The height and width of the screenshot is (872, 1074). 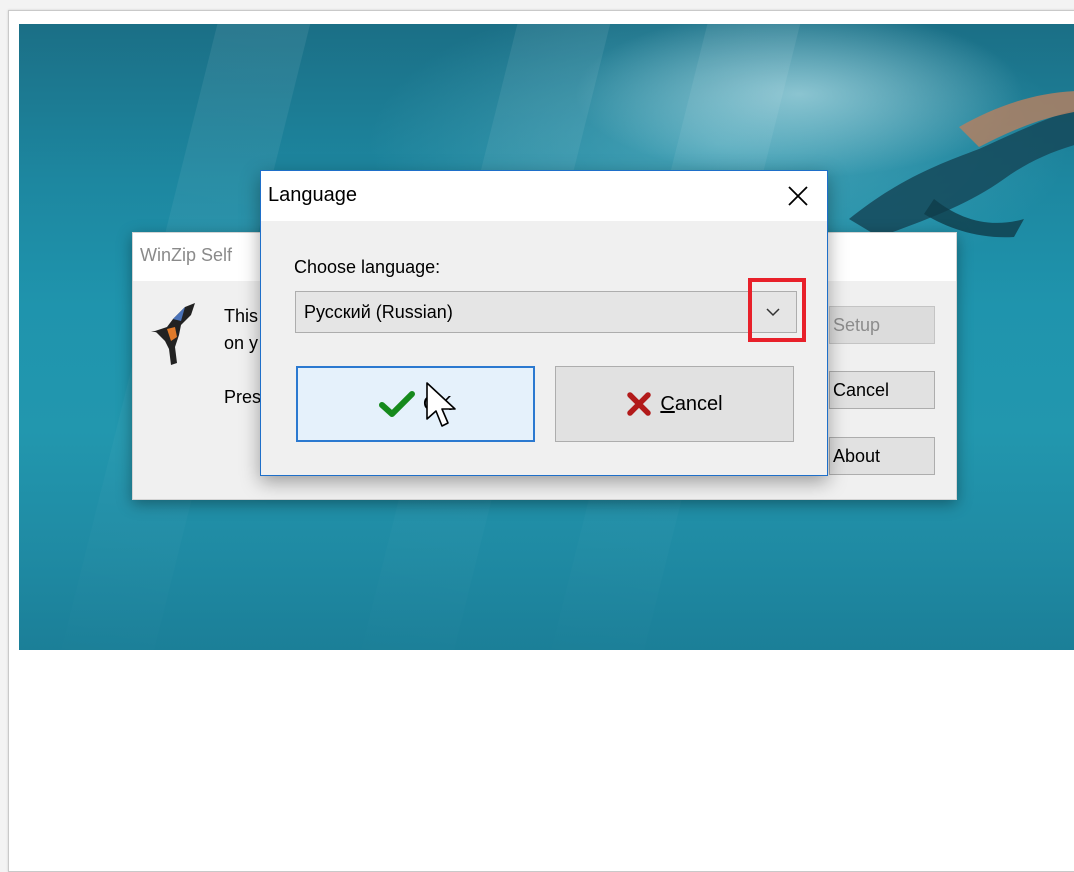 What do you see at coordinates (777, 310) in the screenshot?
I see `dropdown-highlight-annotation` at bounding box center [777, 310].